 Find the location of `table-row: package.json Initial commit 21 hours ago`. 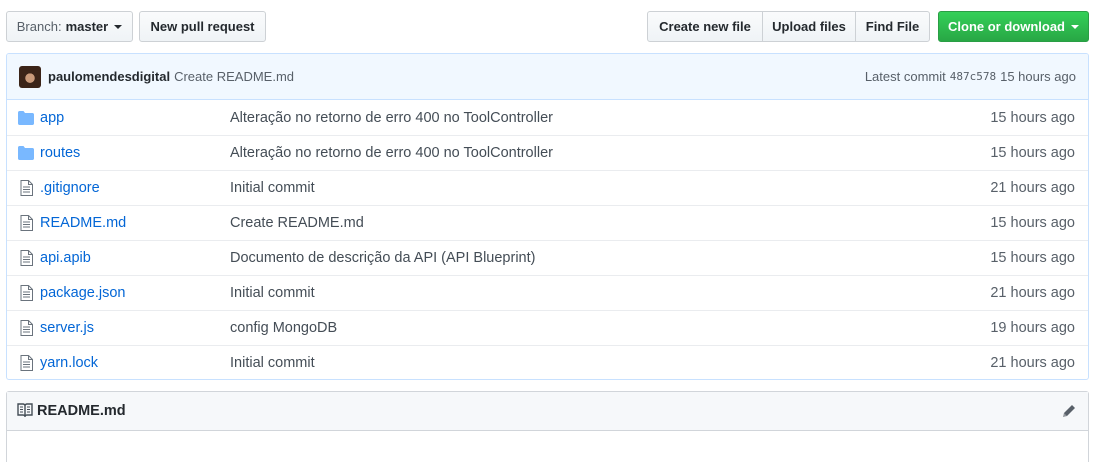

table-row: package.json Initial commit 21 hours ago is located at coordinates (547, 292).